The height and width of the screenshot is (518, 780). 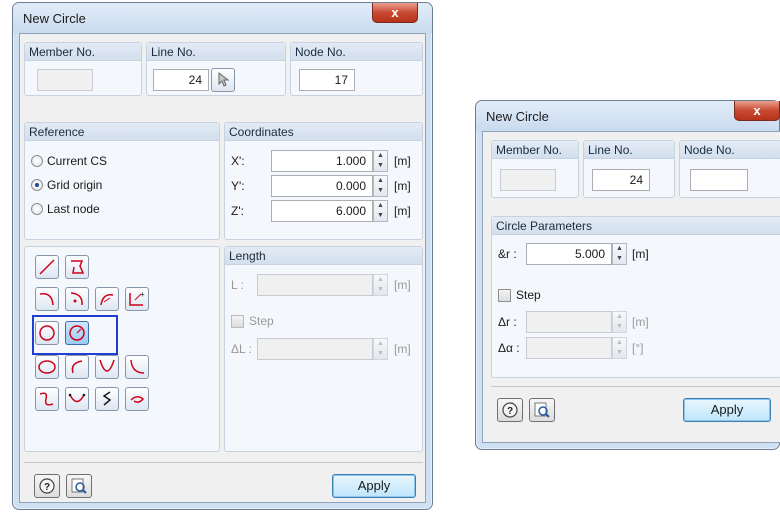 I want to click on close-icon-2: x, so click(x=757, y=110).